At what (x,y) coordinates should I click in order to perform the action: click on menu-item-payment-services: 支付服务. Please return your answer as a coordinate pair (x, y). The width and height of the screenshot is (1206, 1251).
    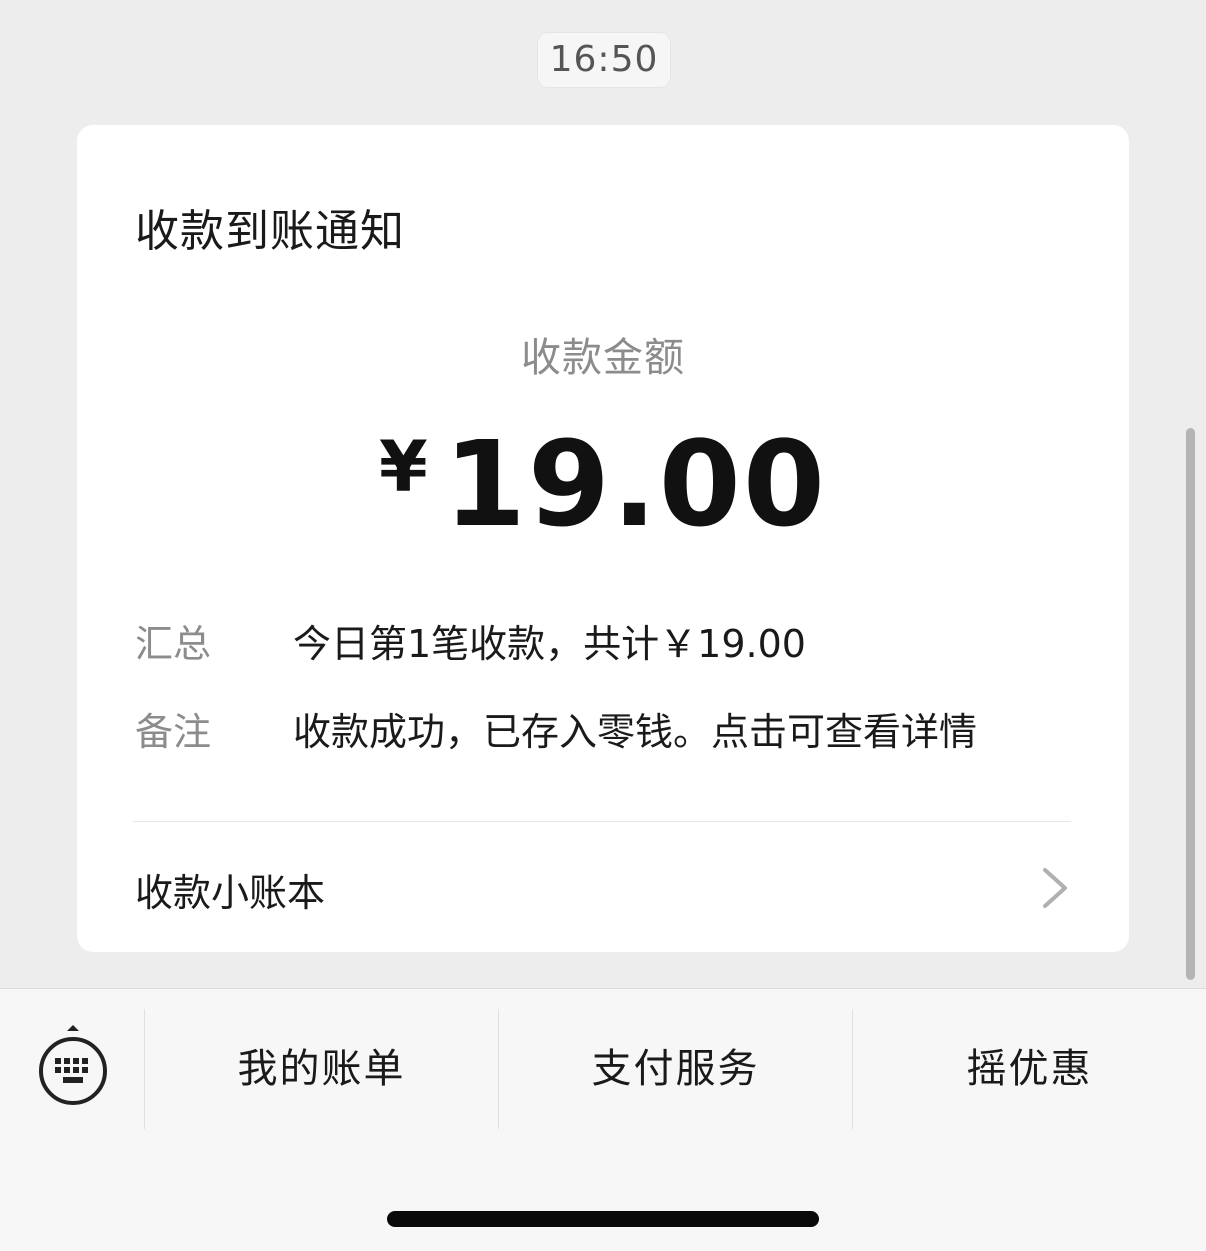
    Looking at the image, I should click on (675, 1069).